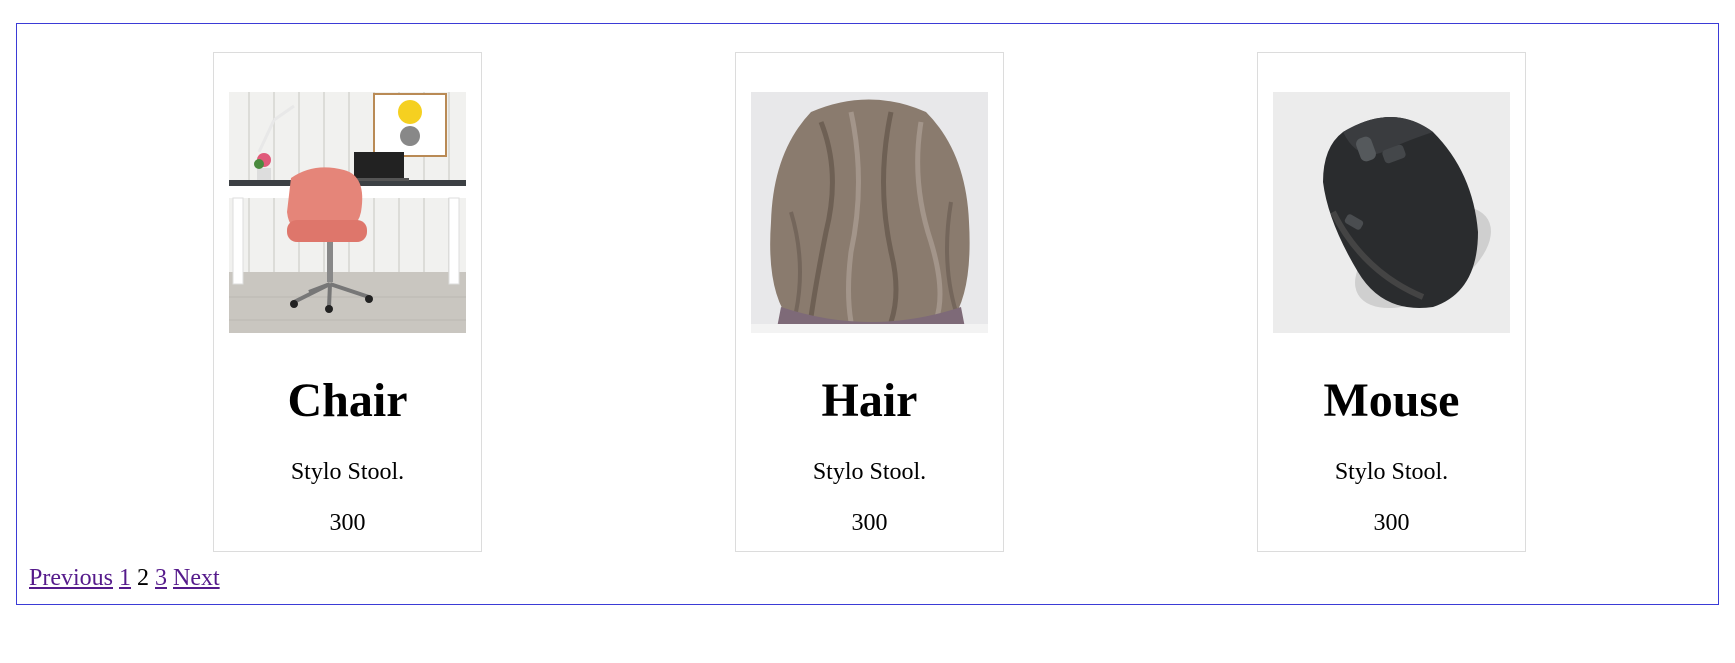 The width and height of the screenshot is (1735, 663). I want to click on page-3-link: 3, so click(161, 578).